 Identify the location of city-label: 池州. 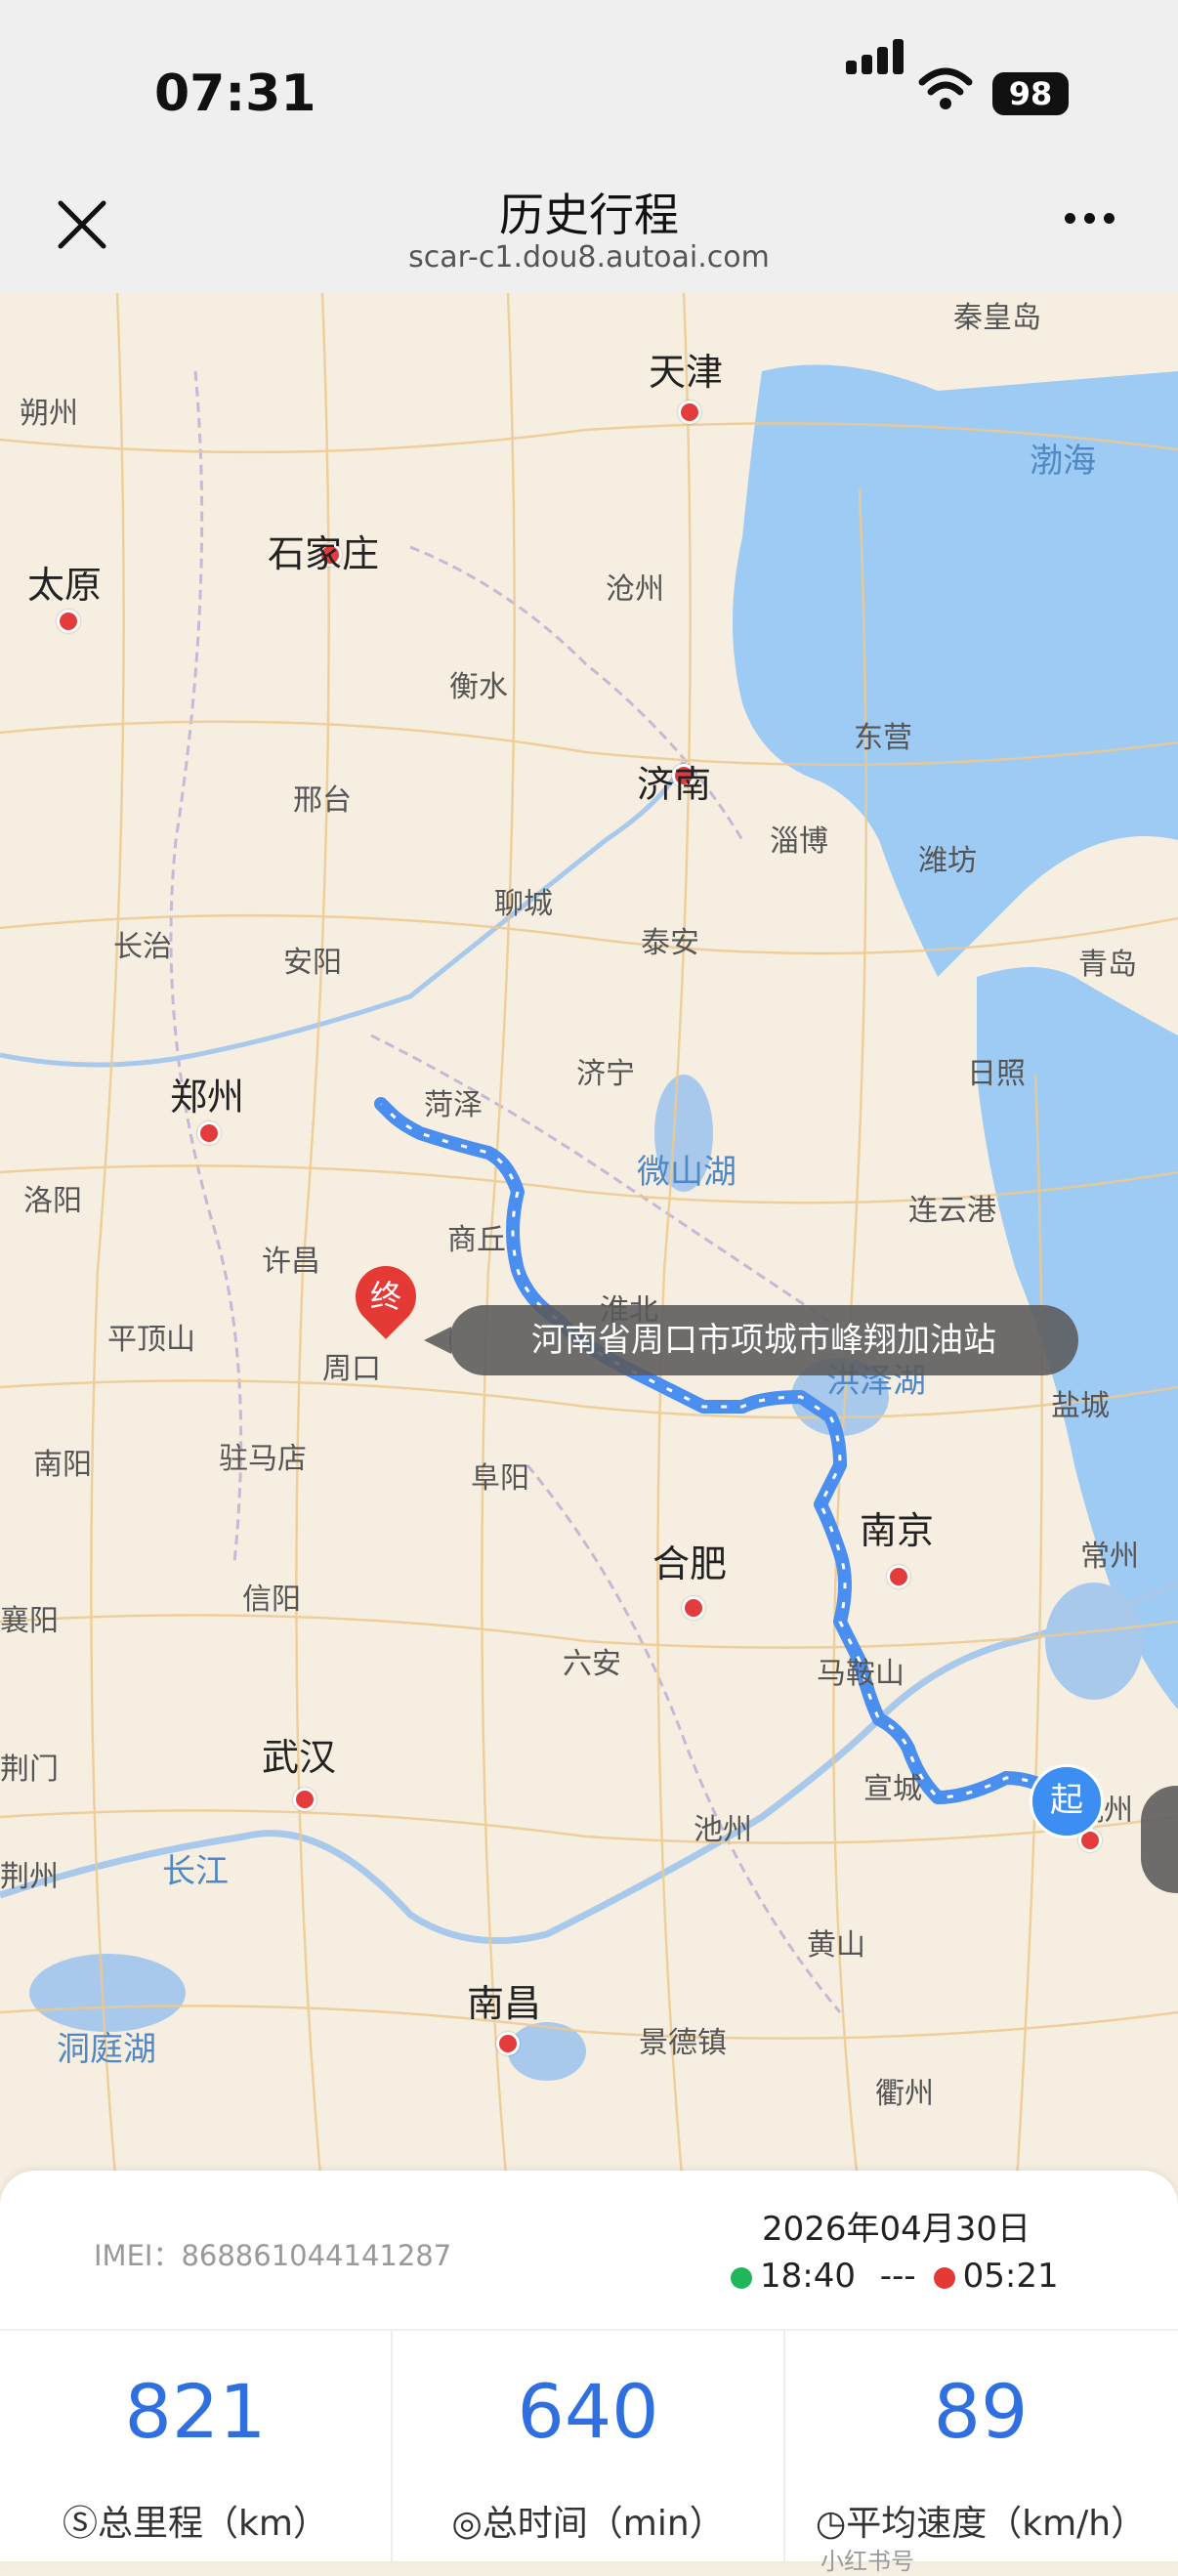
(723, 1830).